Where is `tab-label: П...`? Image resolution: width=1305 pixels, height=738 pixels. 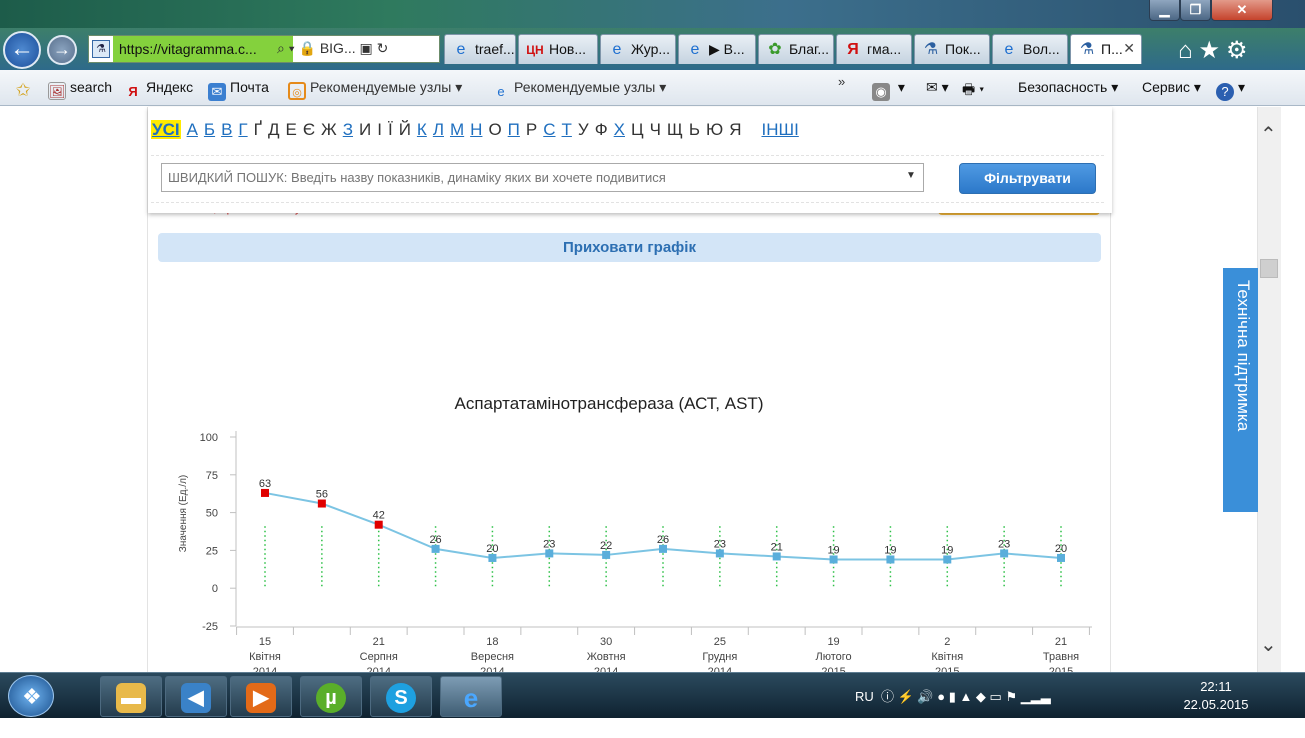
tab-label: П... is located at coordinates (1112, 49).